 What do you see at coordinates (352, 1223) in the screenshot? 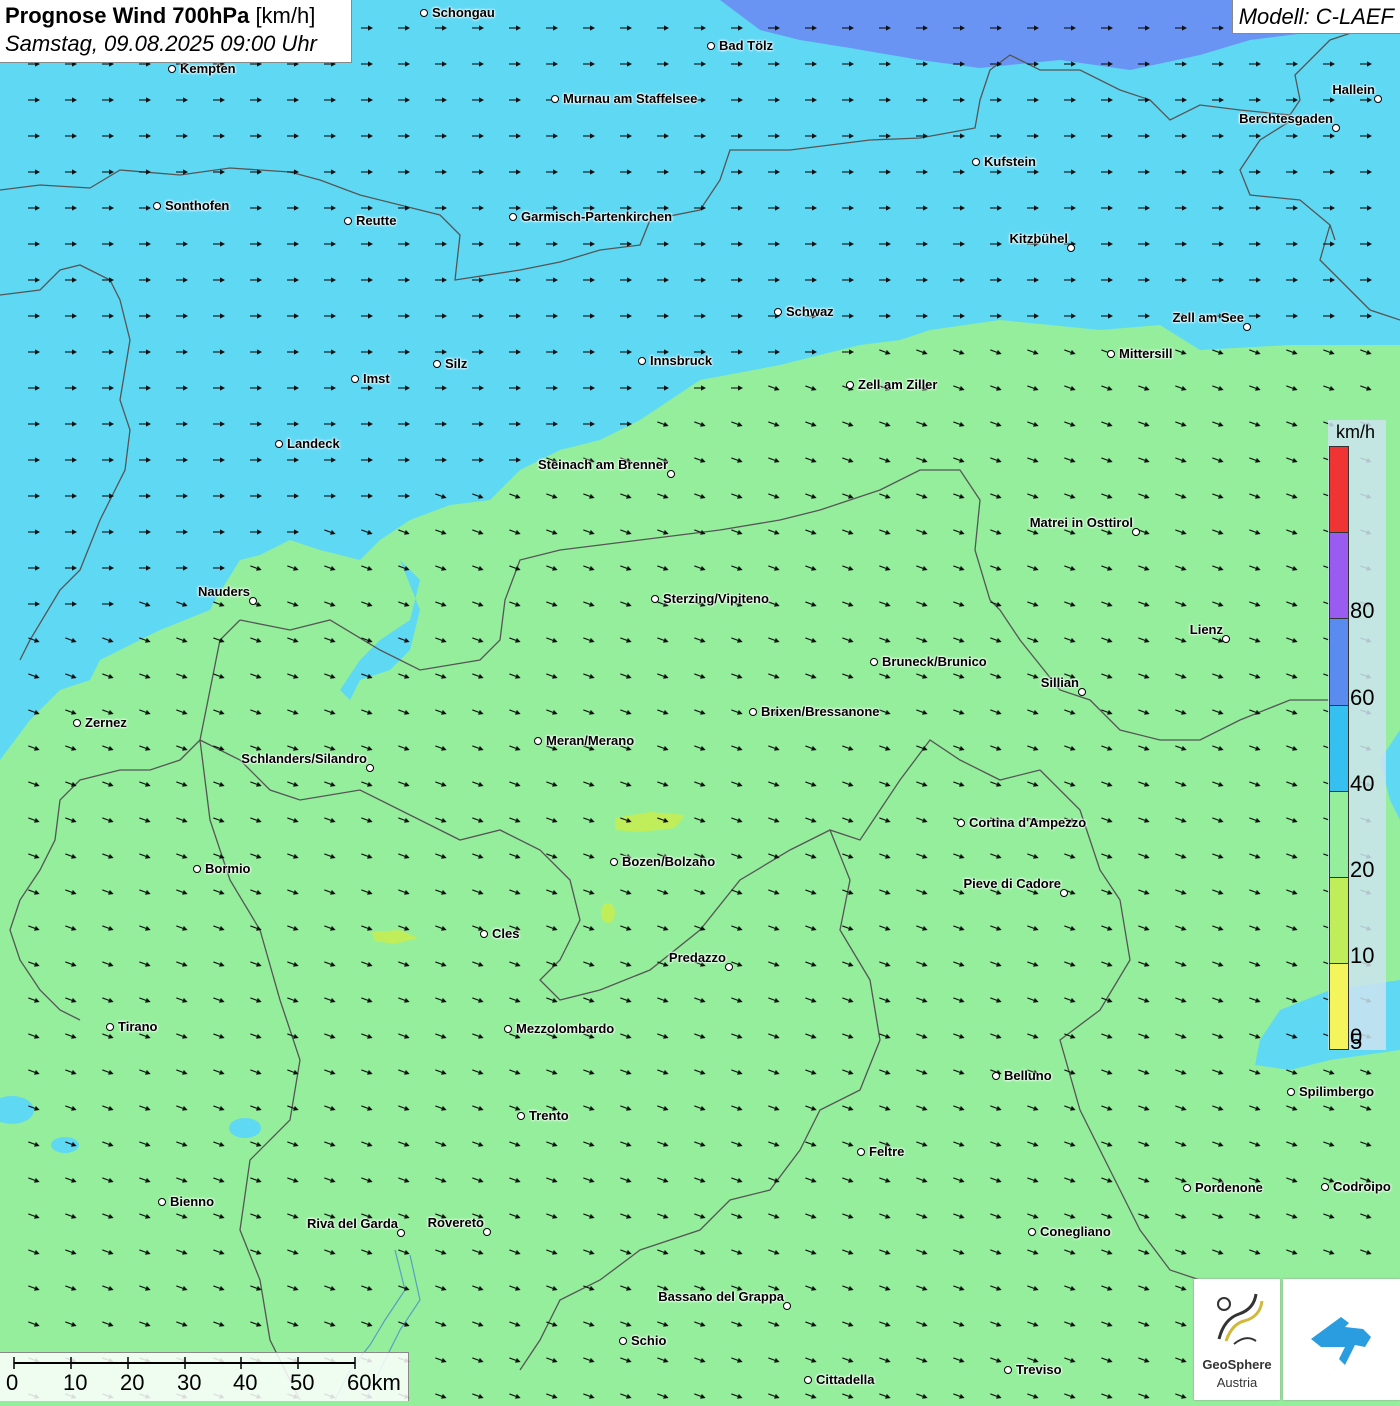
I see `city-label: Riva del Garda` at bounding box center [352, 1223].